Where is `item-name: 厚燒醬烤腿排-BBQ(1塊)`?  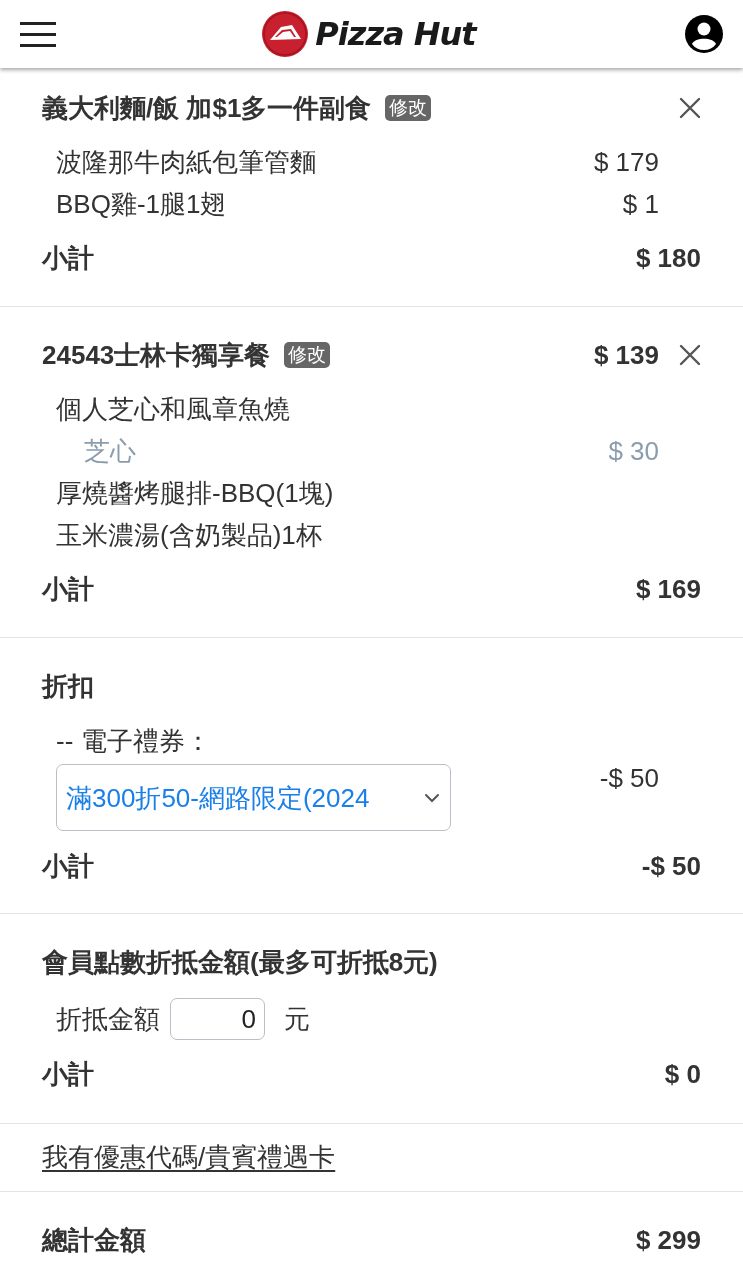 item-name: 厚燒醬烤腿排-BBQ(1塊) is located at coordinates (195, 493).